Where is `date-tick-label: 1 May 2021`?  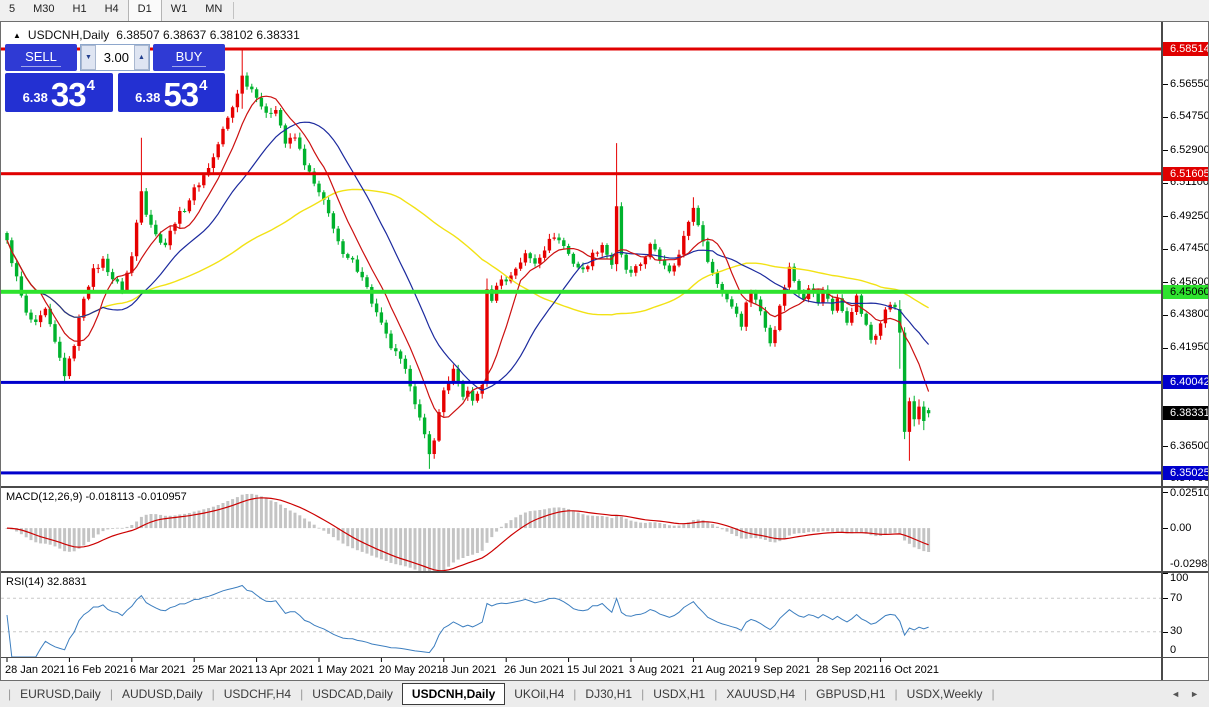
date-tick-label: 1 May 2021 is located at coordinates (346, 670).